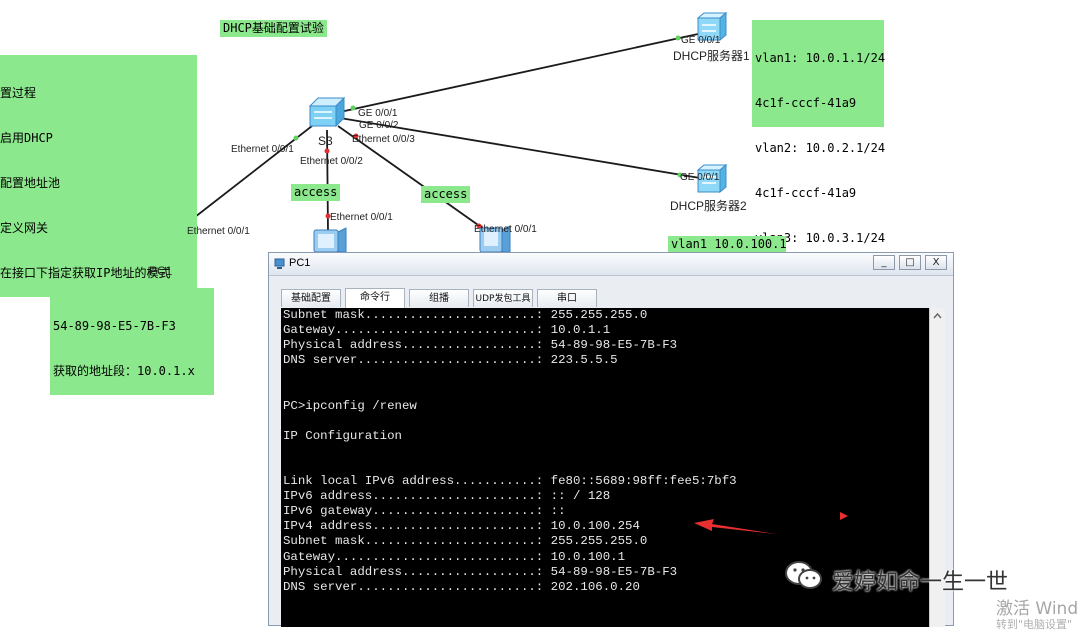 This screenshot has height=632, width=1080. I want to click on maximize-button: □, so click(910, 262).